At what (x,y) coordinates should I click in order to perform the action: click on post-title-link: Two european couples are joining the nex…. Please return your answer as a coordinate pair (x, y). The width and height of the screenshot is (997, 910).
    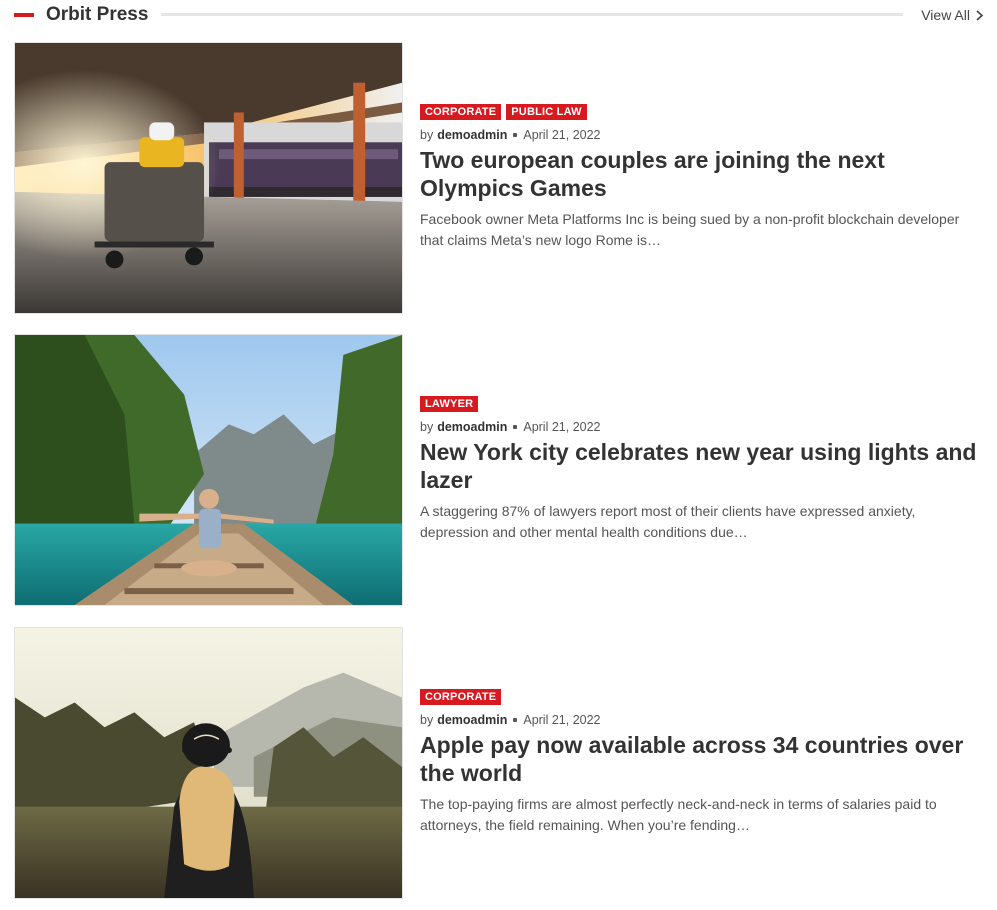
    Looking at the image, I should click on (703, 174).